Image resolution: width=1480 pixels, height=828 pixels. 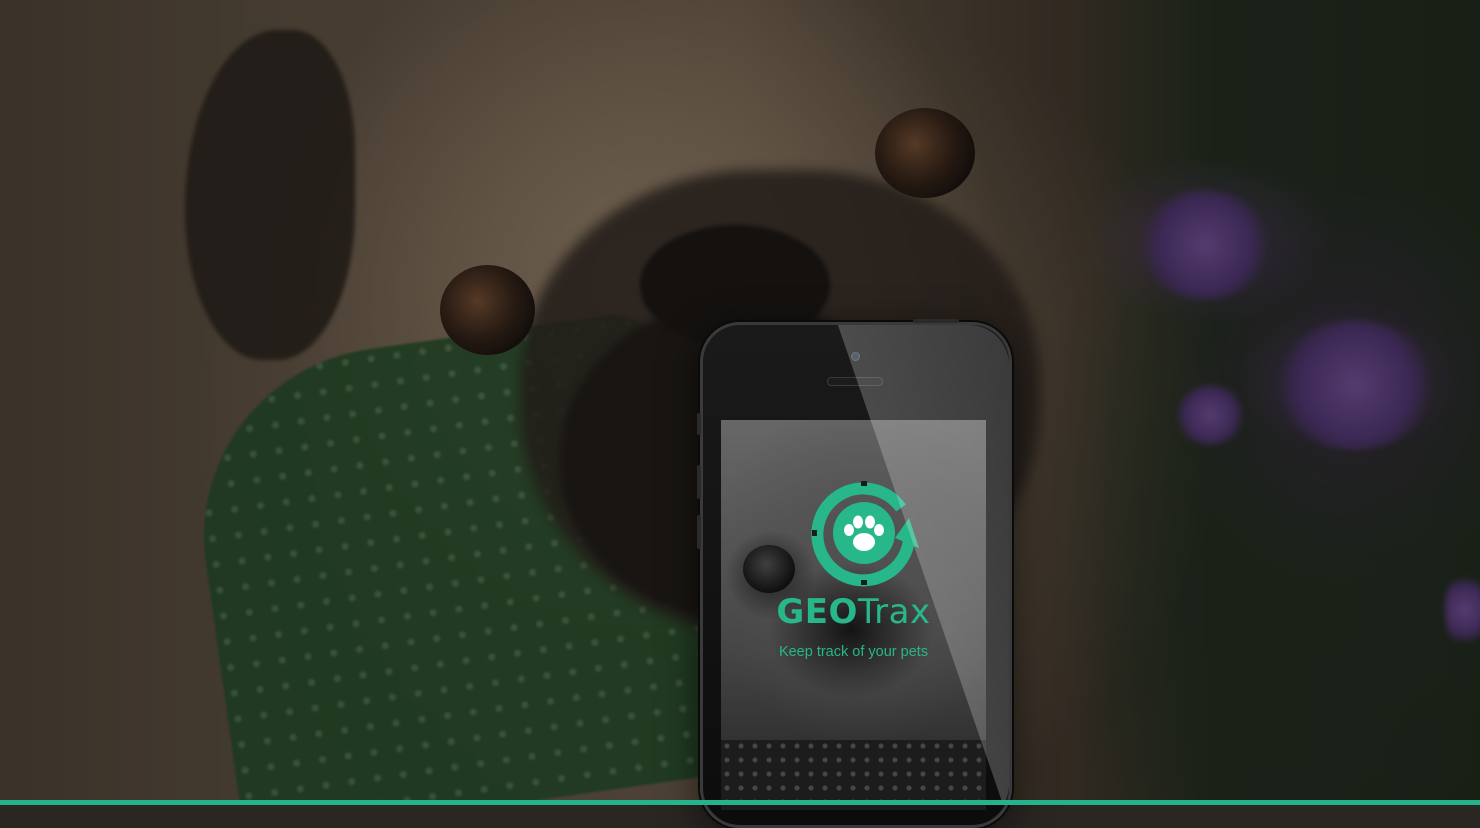 I want to click on paw-tracker-icon, so click(x=865, y=534).